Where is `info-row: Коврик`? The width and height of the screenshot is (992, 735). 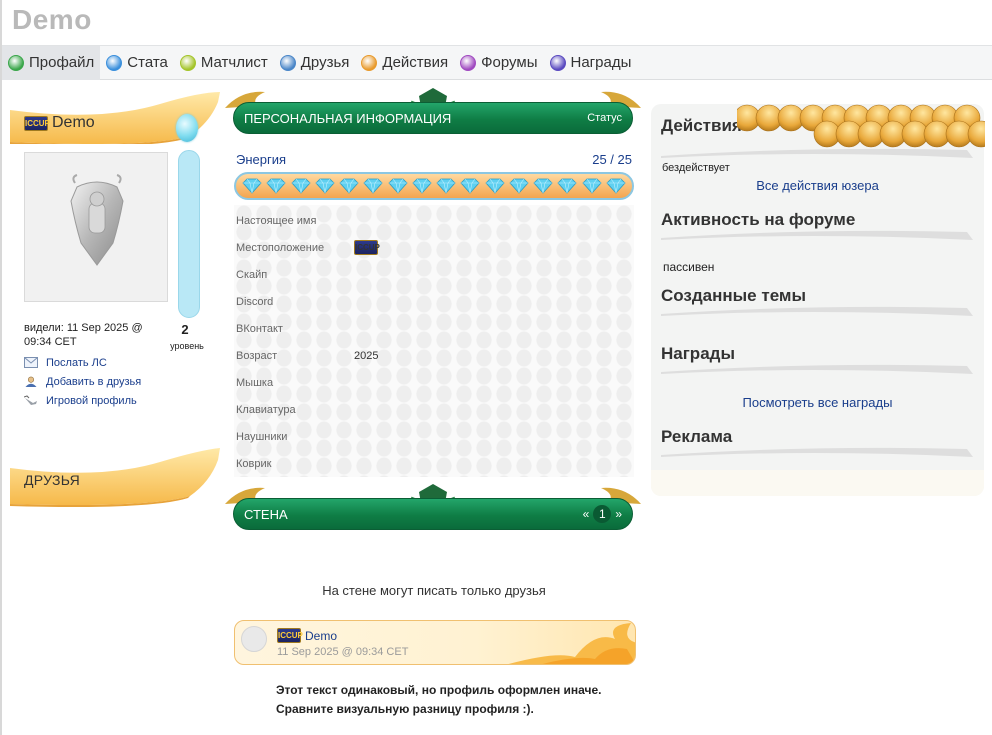 info-row: Коврик is located at coordinates (434, 463).